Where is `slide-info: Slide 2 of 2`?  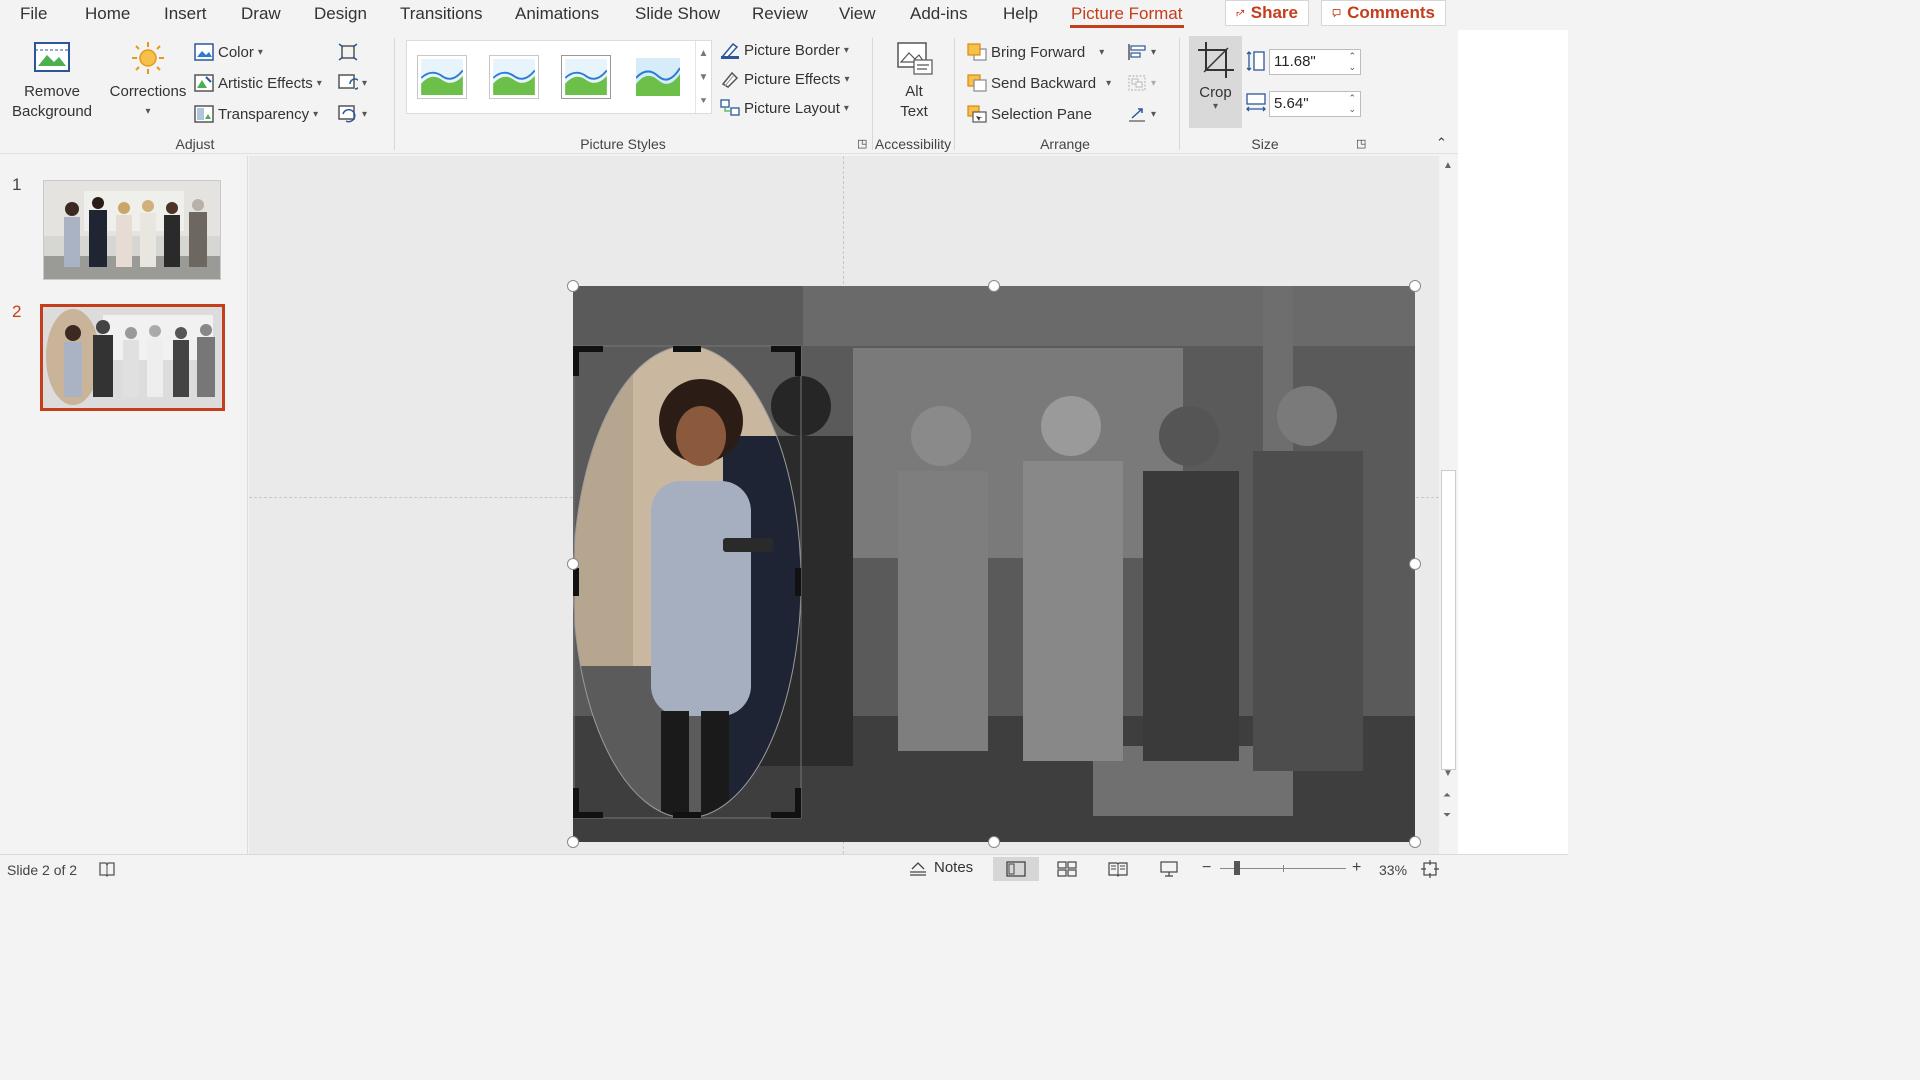 slide-info: Slide 2 of 2 is located at coordinates (42, 870).